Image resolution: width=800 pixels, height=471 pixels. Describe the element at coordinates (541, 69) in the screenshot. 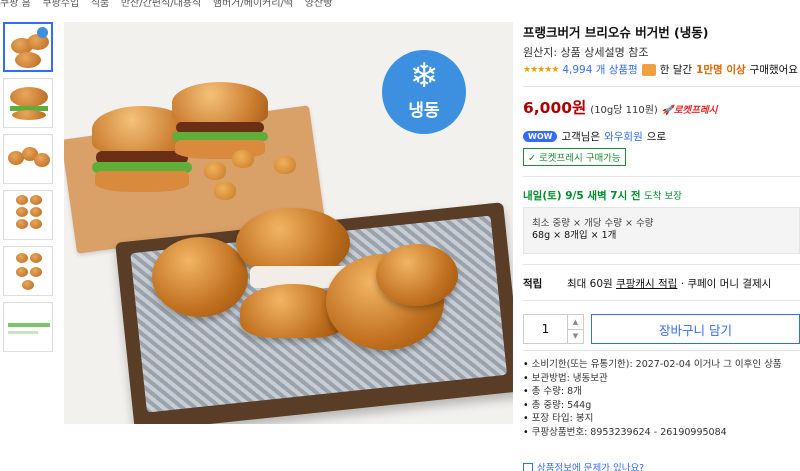

I see `star-rating-icon: ★★★★★` at that location.